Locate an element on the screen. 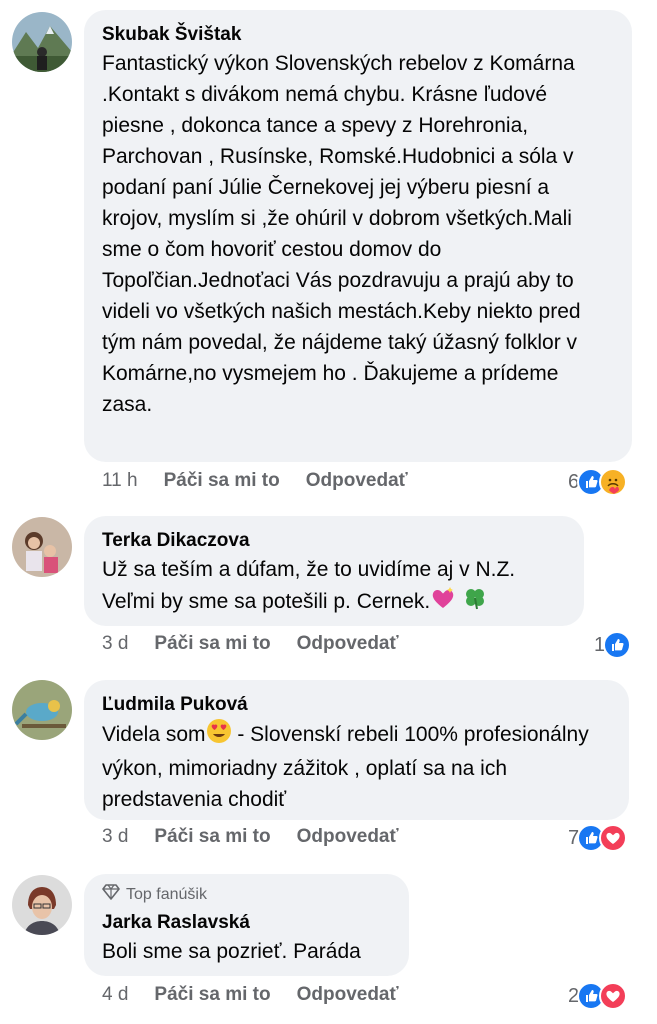 This screenshot has height=1024, width=657. reaction-summary: 2 is located at coordinates (598, 996).